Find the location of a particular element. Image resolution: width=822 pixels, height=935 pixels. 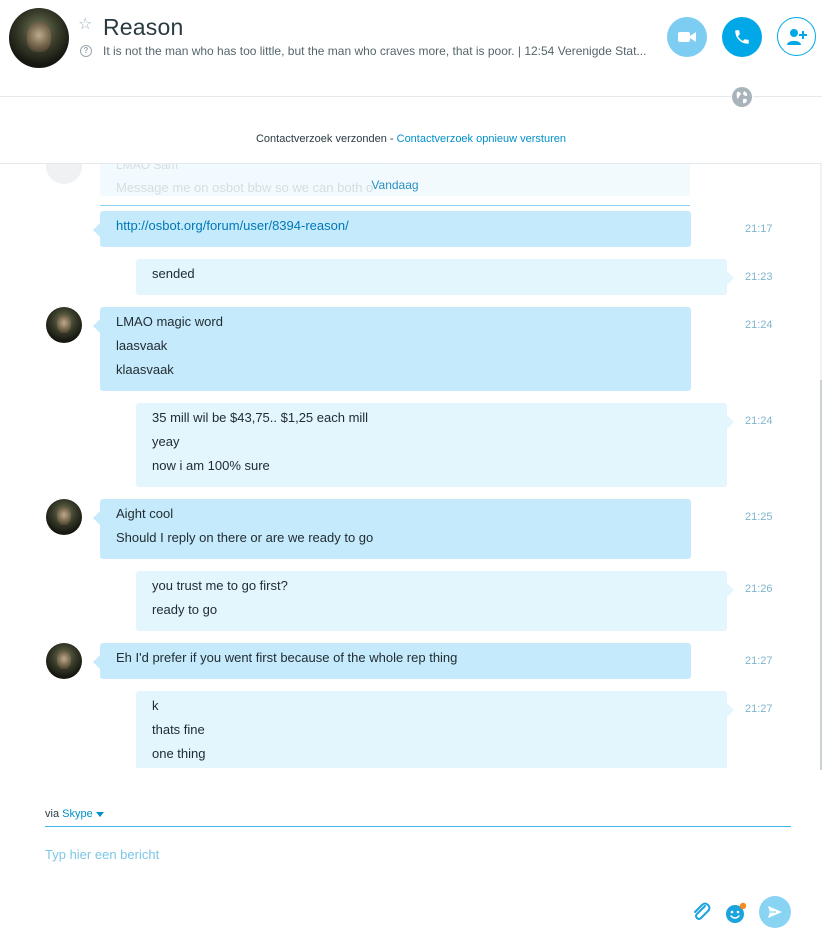

message-text: laasvaak is located at coordinates (142, 345).